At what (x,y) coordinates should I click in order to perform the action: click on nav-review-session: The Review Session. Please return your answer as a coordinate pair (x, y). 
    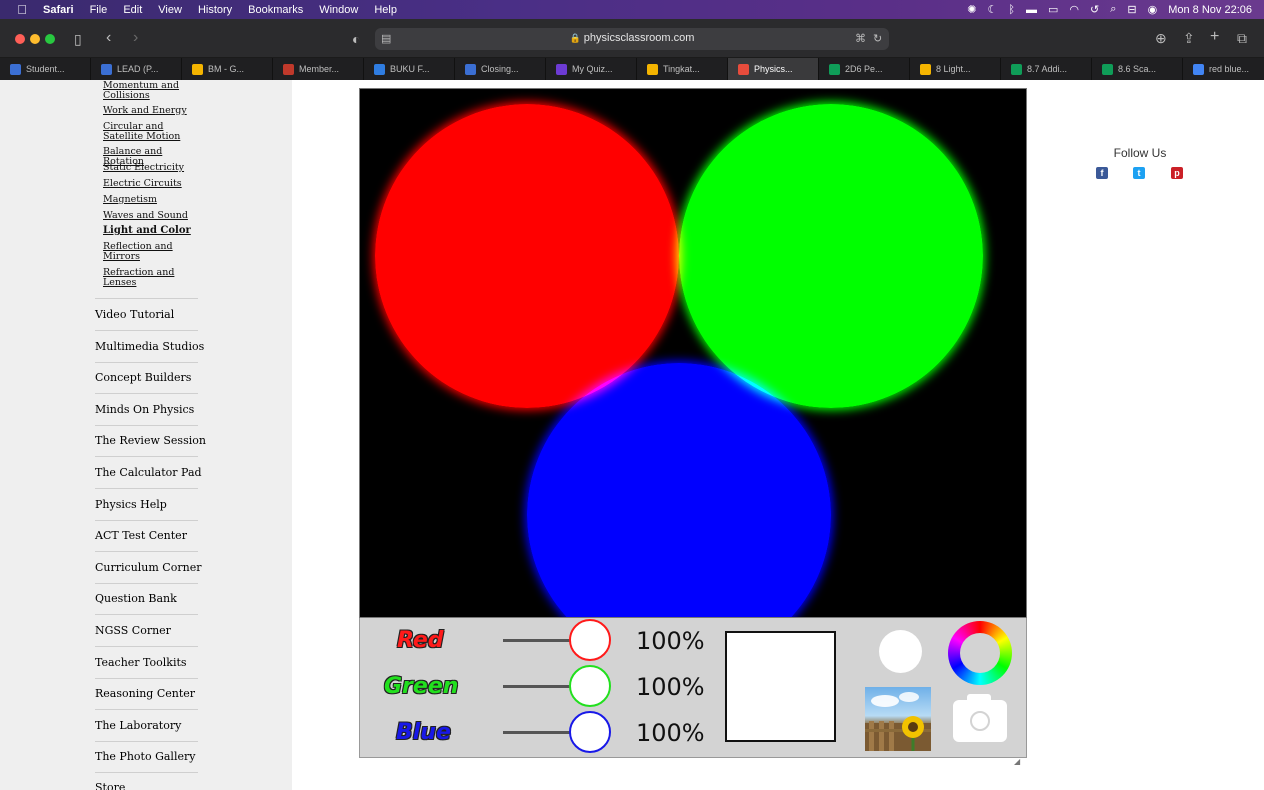
    Looking at the image, I should click on (150, 441).